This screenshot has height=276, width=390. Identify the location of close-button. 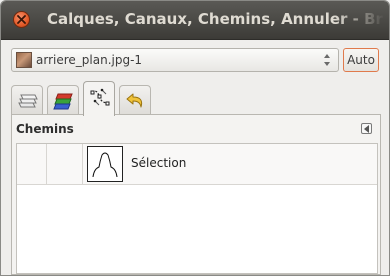
(21, 19).